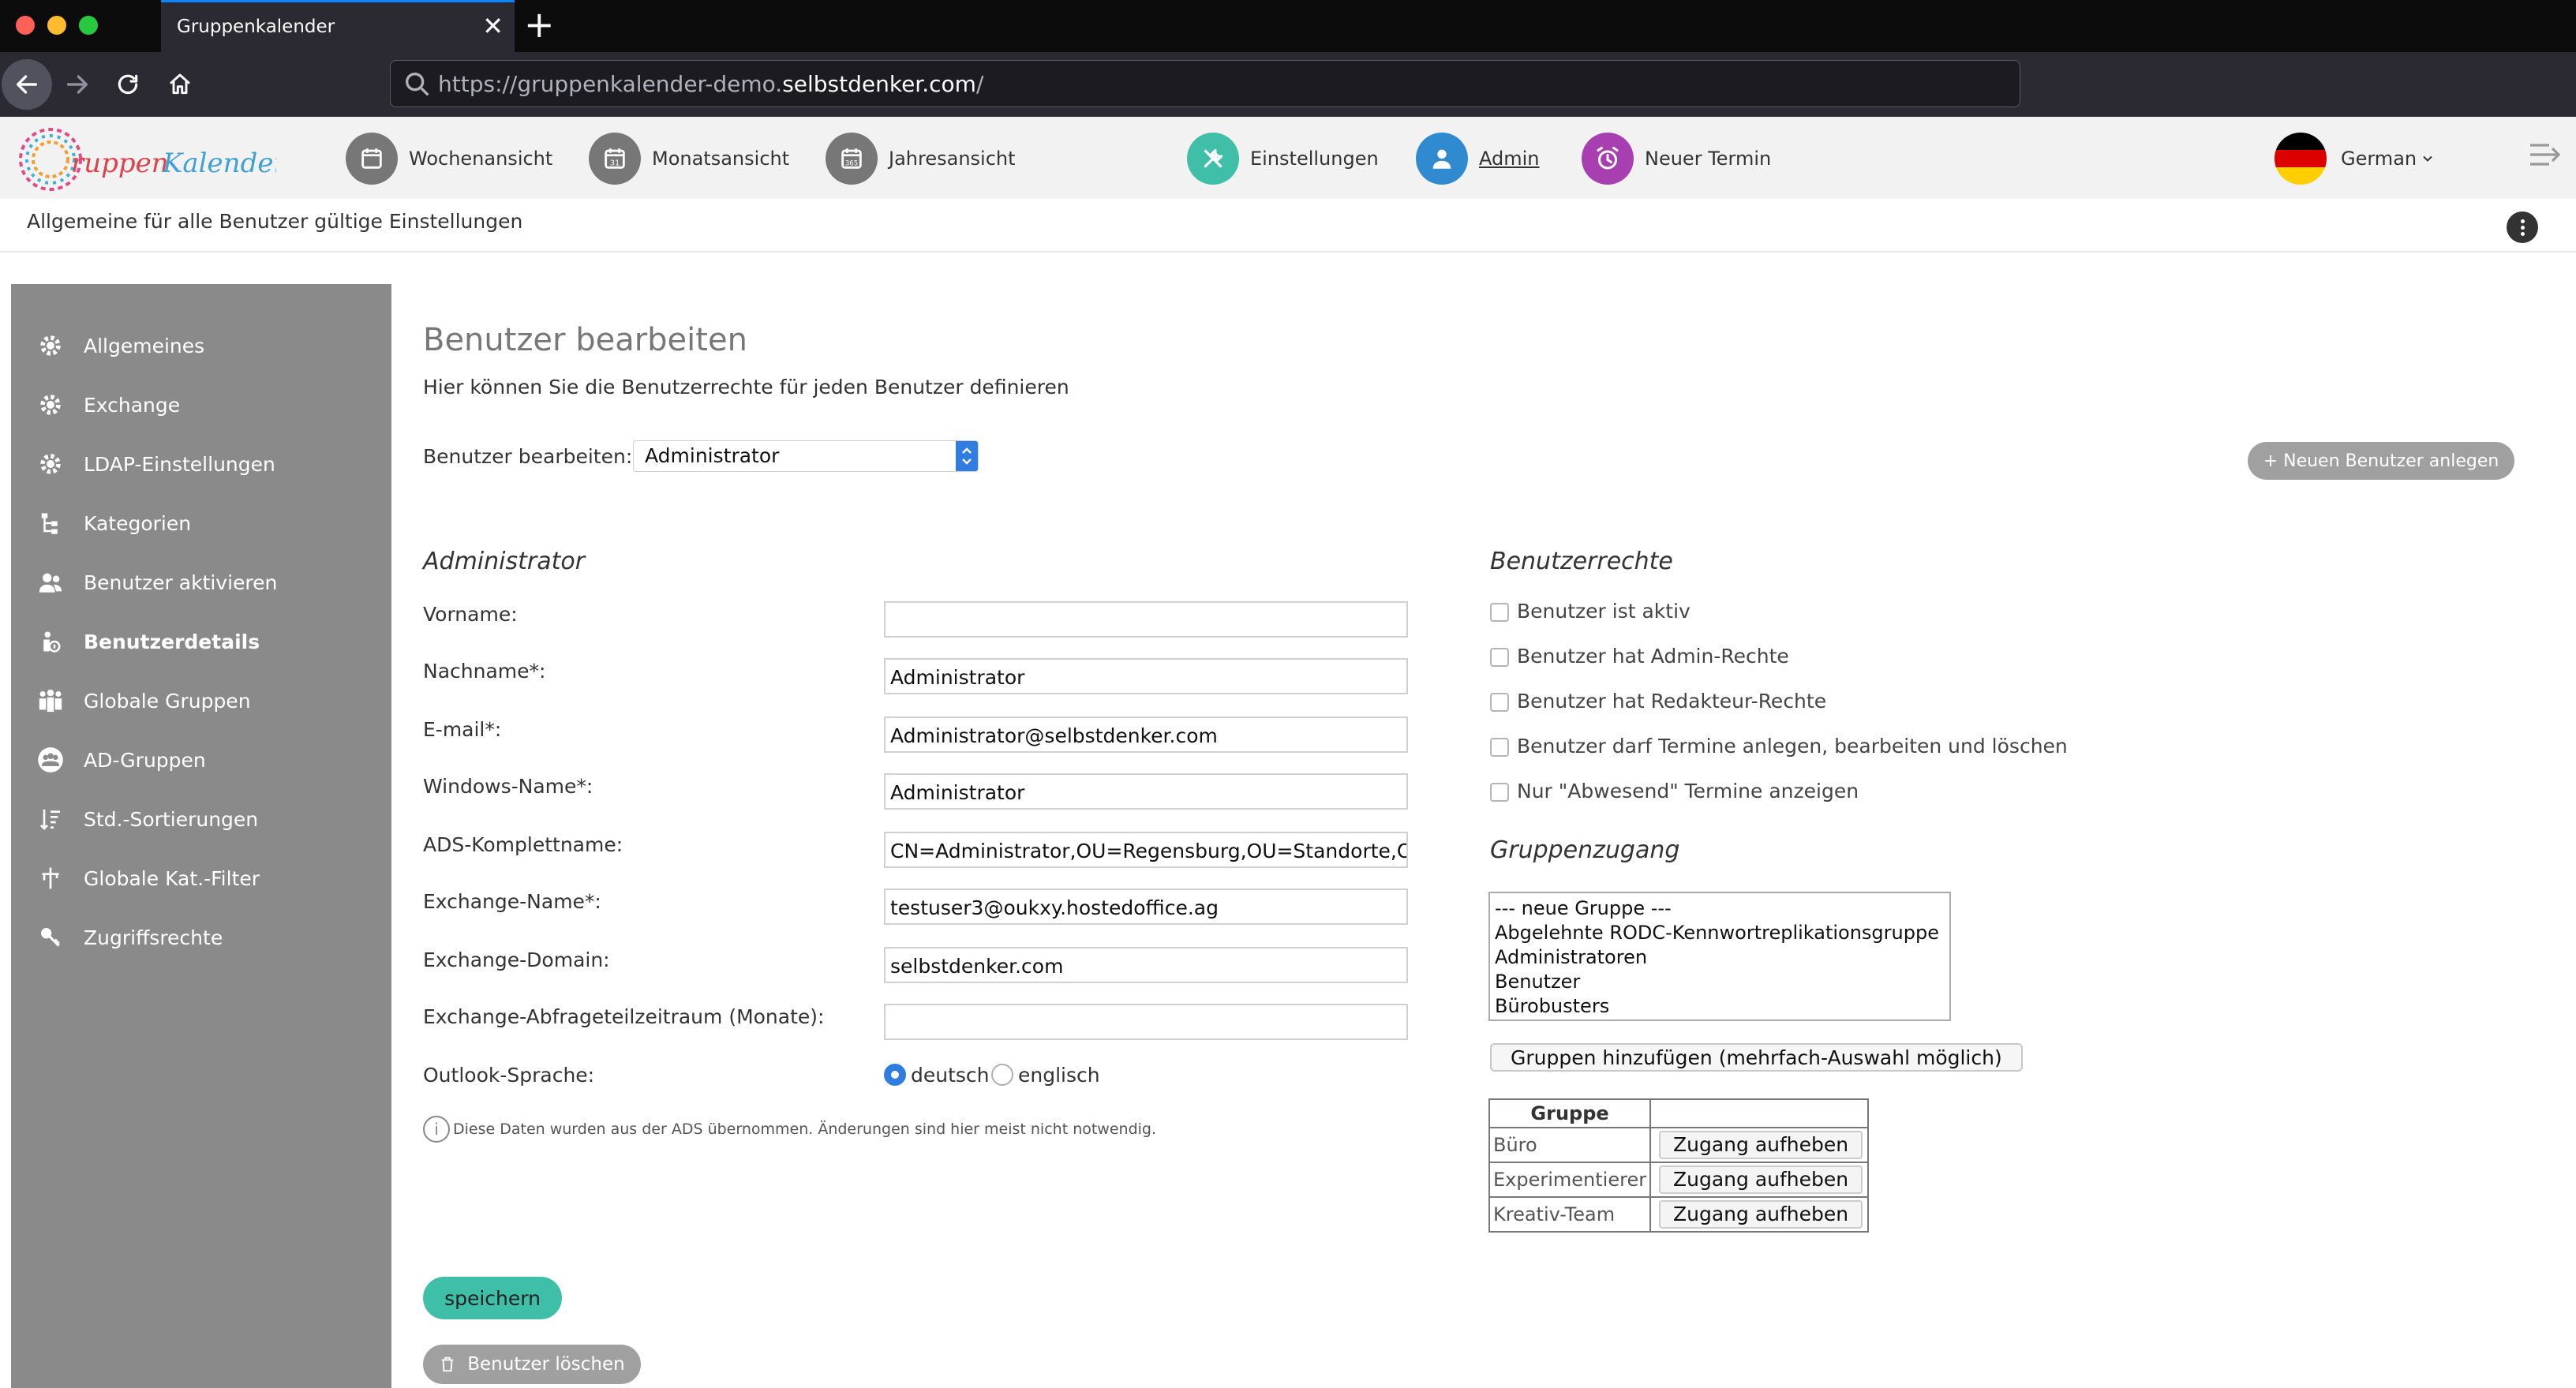 The image size is (2576, 1388). Describe the element at coordinates (338, 26) in the screenshot. I see `browser-tab: Gruppenkalender ✕` at that location.